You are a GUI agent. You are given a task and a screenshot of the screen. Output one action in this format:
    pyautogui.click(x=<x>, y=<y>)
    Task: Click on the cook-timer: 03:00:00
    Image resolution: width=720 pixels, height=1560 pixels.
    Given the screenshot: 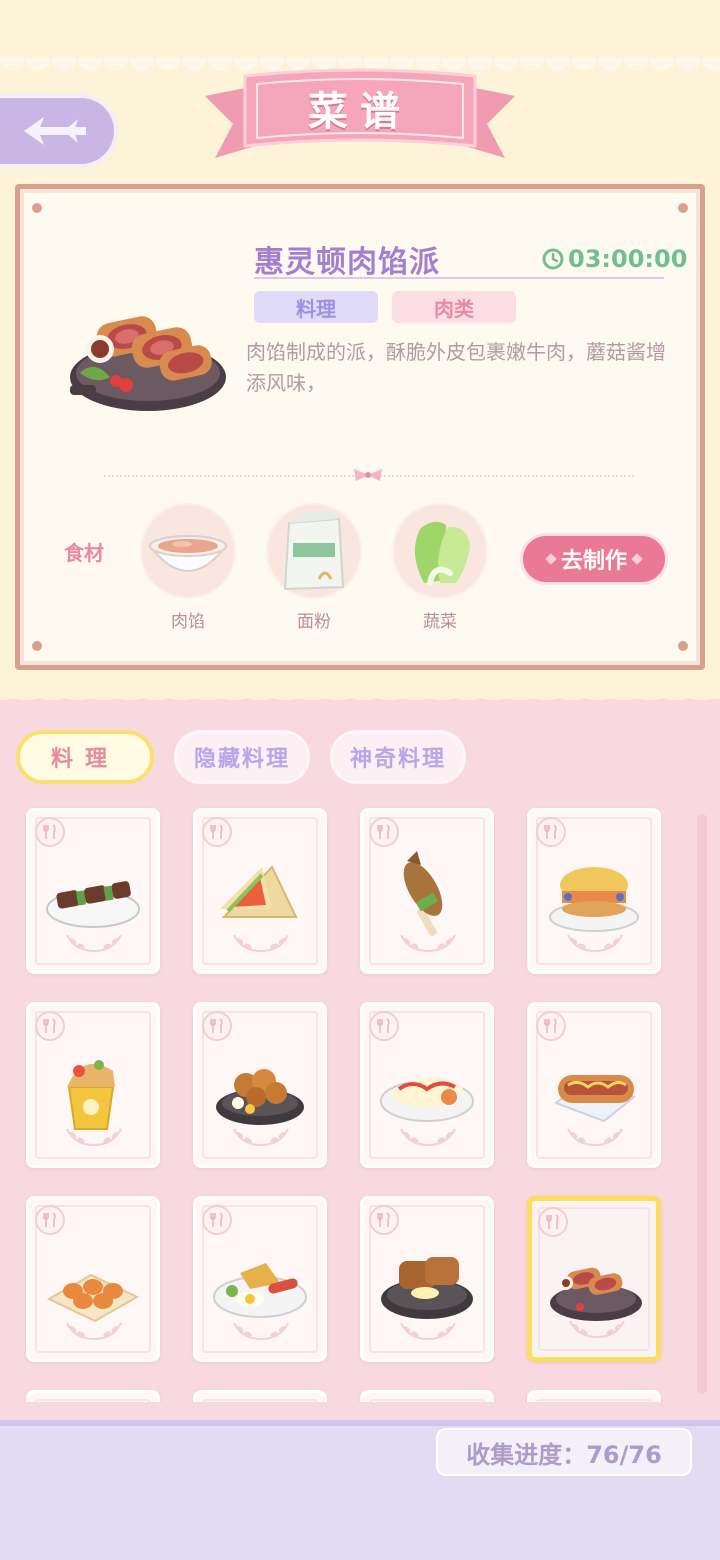 What is the action you would take?
    pyautogui.click(x=614, y=259)
    